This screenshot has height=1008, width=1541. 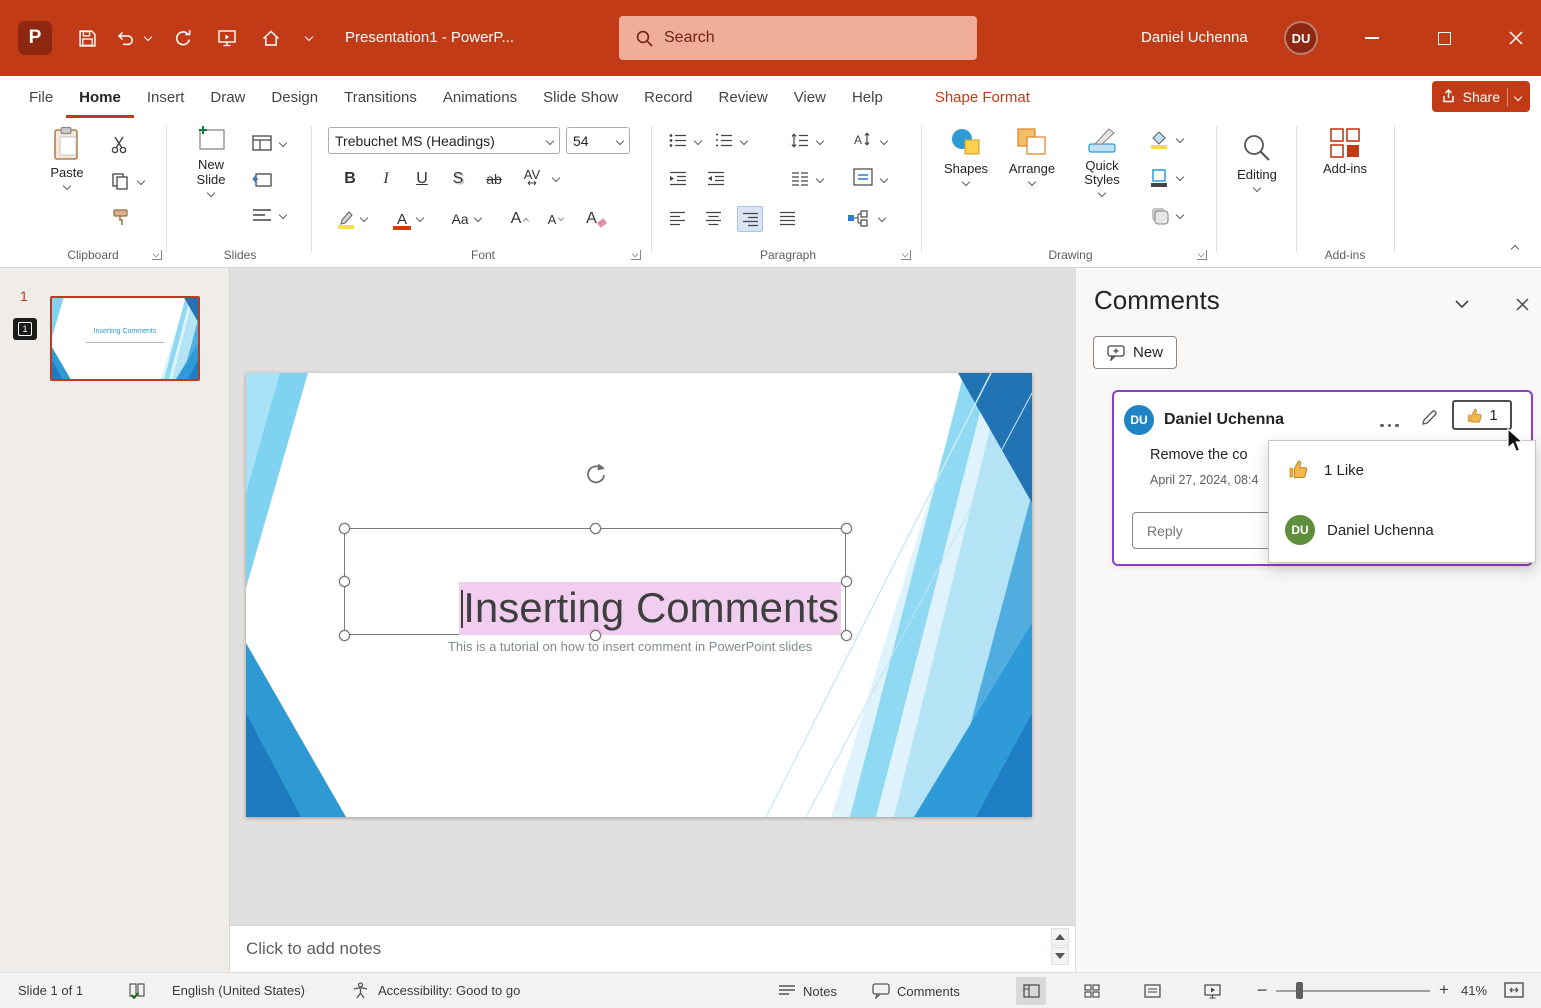 What do you see at coordinates (238, 990) in the screenshot?
I see `language-status: English (United States)` at bounding box center [238, 990].